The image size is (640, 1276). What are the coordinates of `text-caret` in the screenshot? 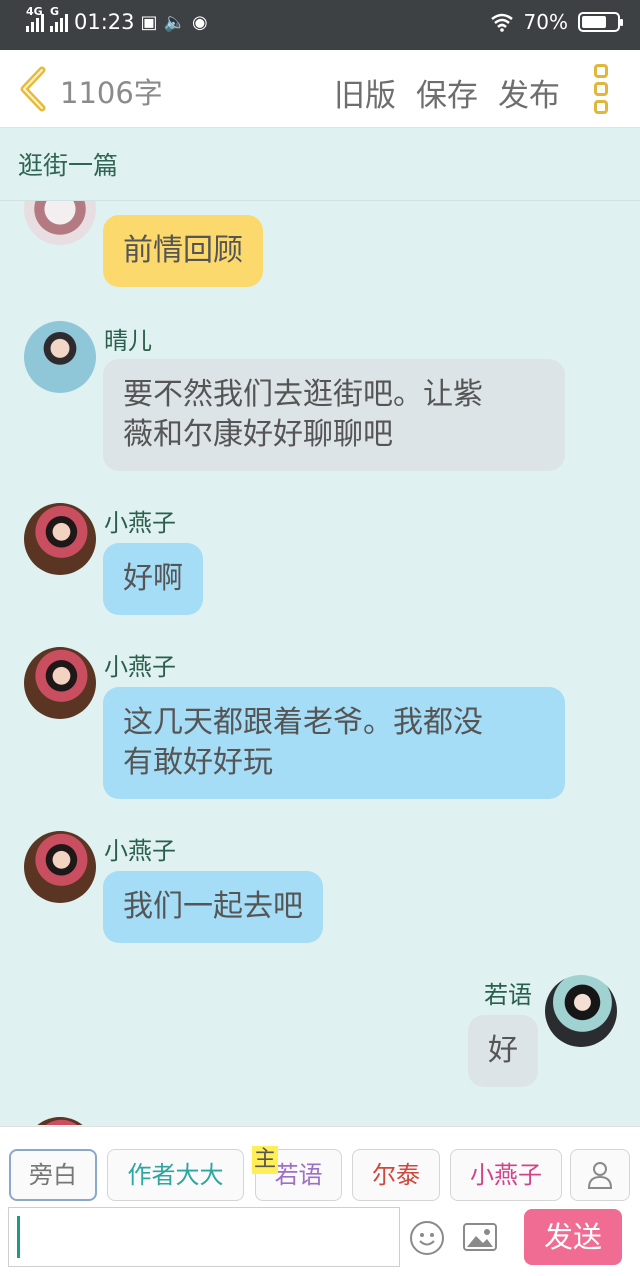 It's located at (18, 1237).